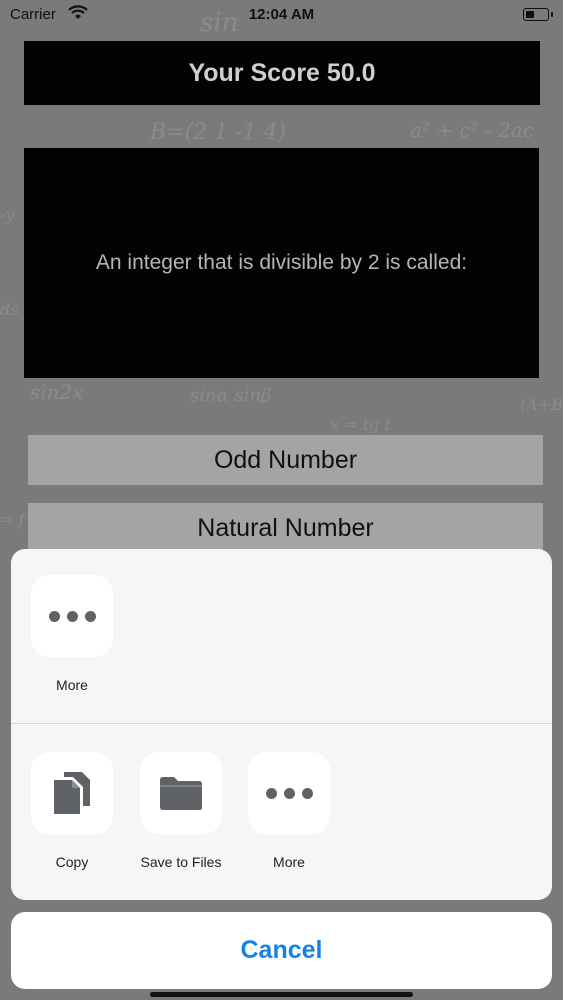 This screenshot has height=1000, width=563. I want to click on share-item-label: Copy, so click(72, 862).